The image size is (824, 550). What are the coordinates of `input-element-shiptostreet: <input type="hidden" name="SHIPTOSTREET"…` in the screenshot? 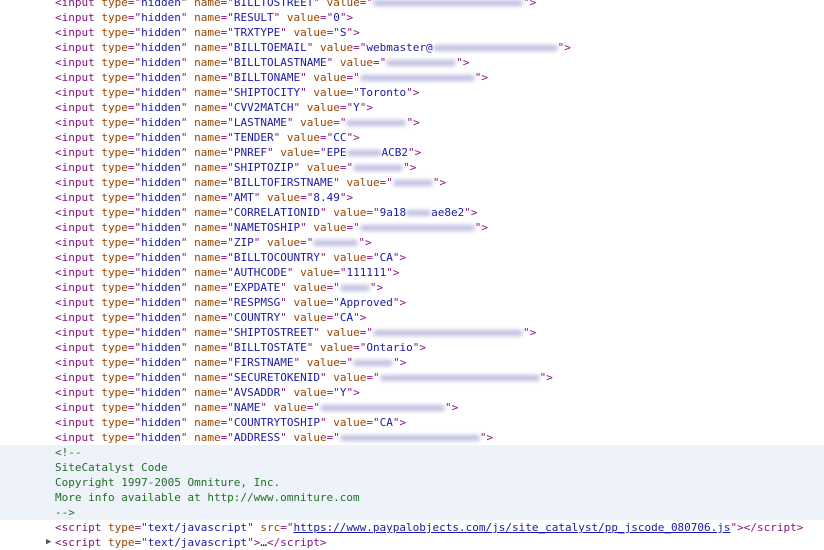 It's located at (412, 332).